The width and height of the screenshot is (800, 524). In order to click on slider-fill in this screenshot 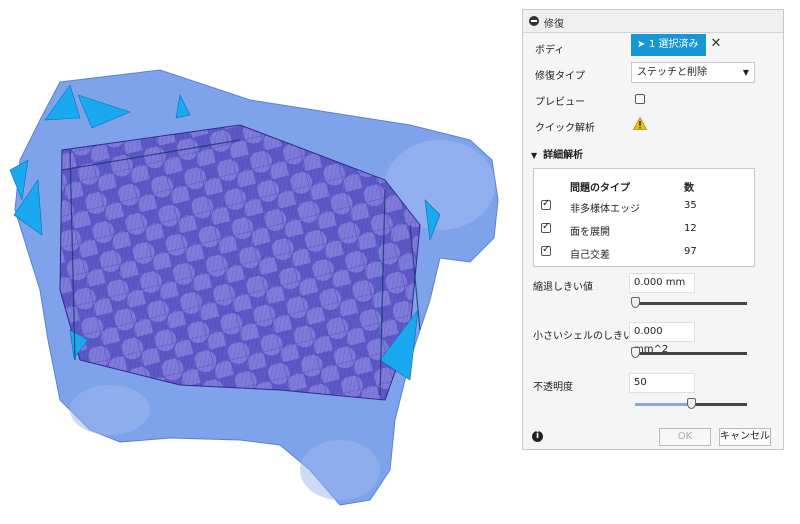, I will do `click(663, 404)`.